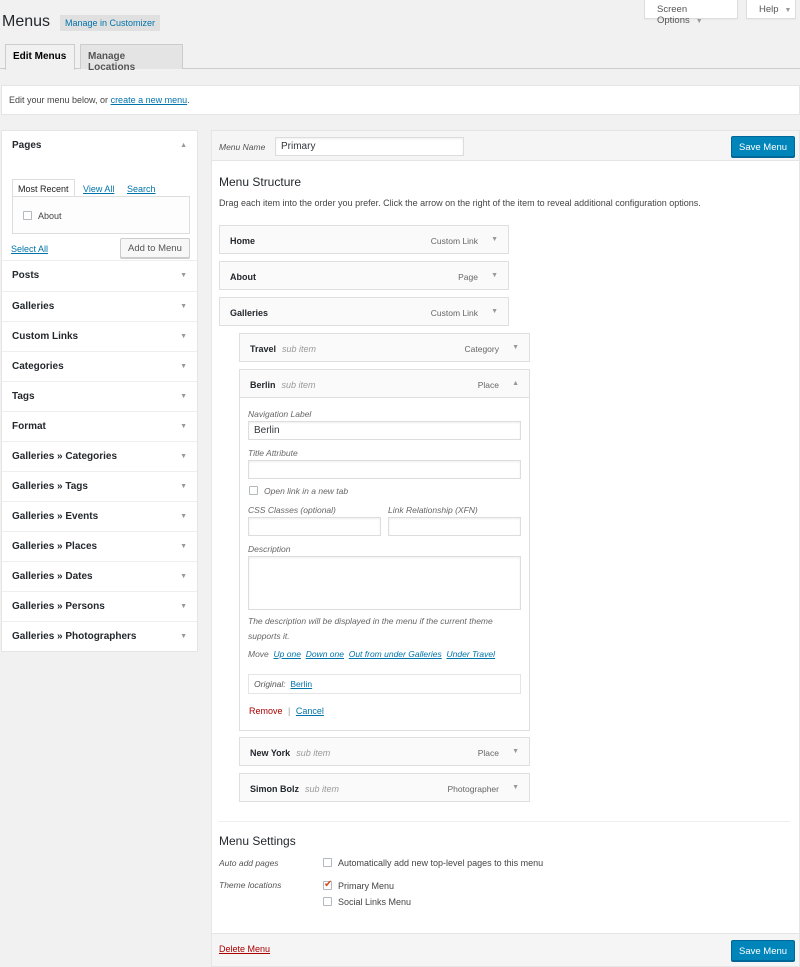 The height and width of the screenshot is (967, 800). I want to click on description-label: Description, so click(269, 549).